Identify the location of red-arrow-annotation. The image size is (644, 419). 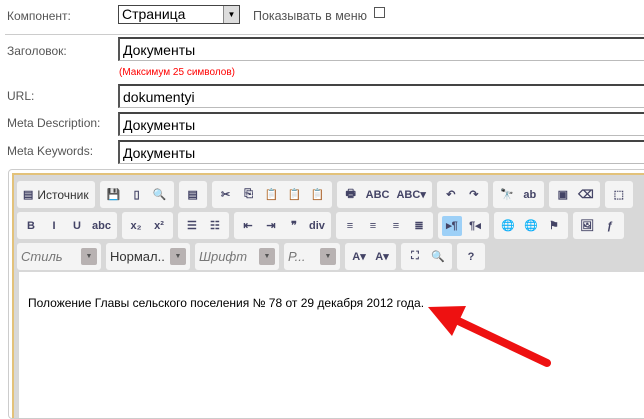
(489, 336).